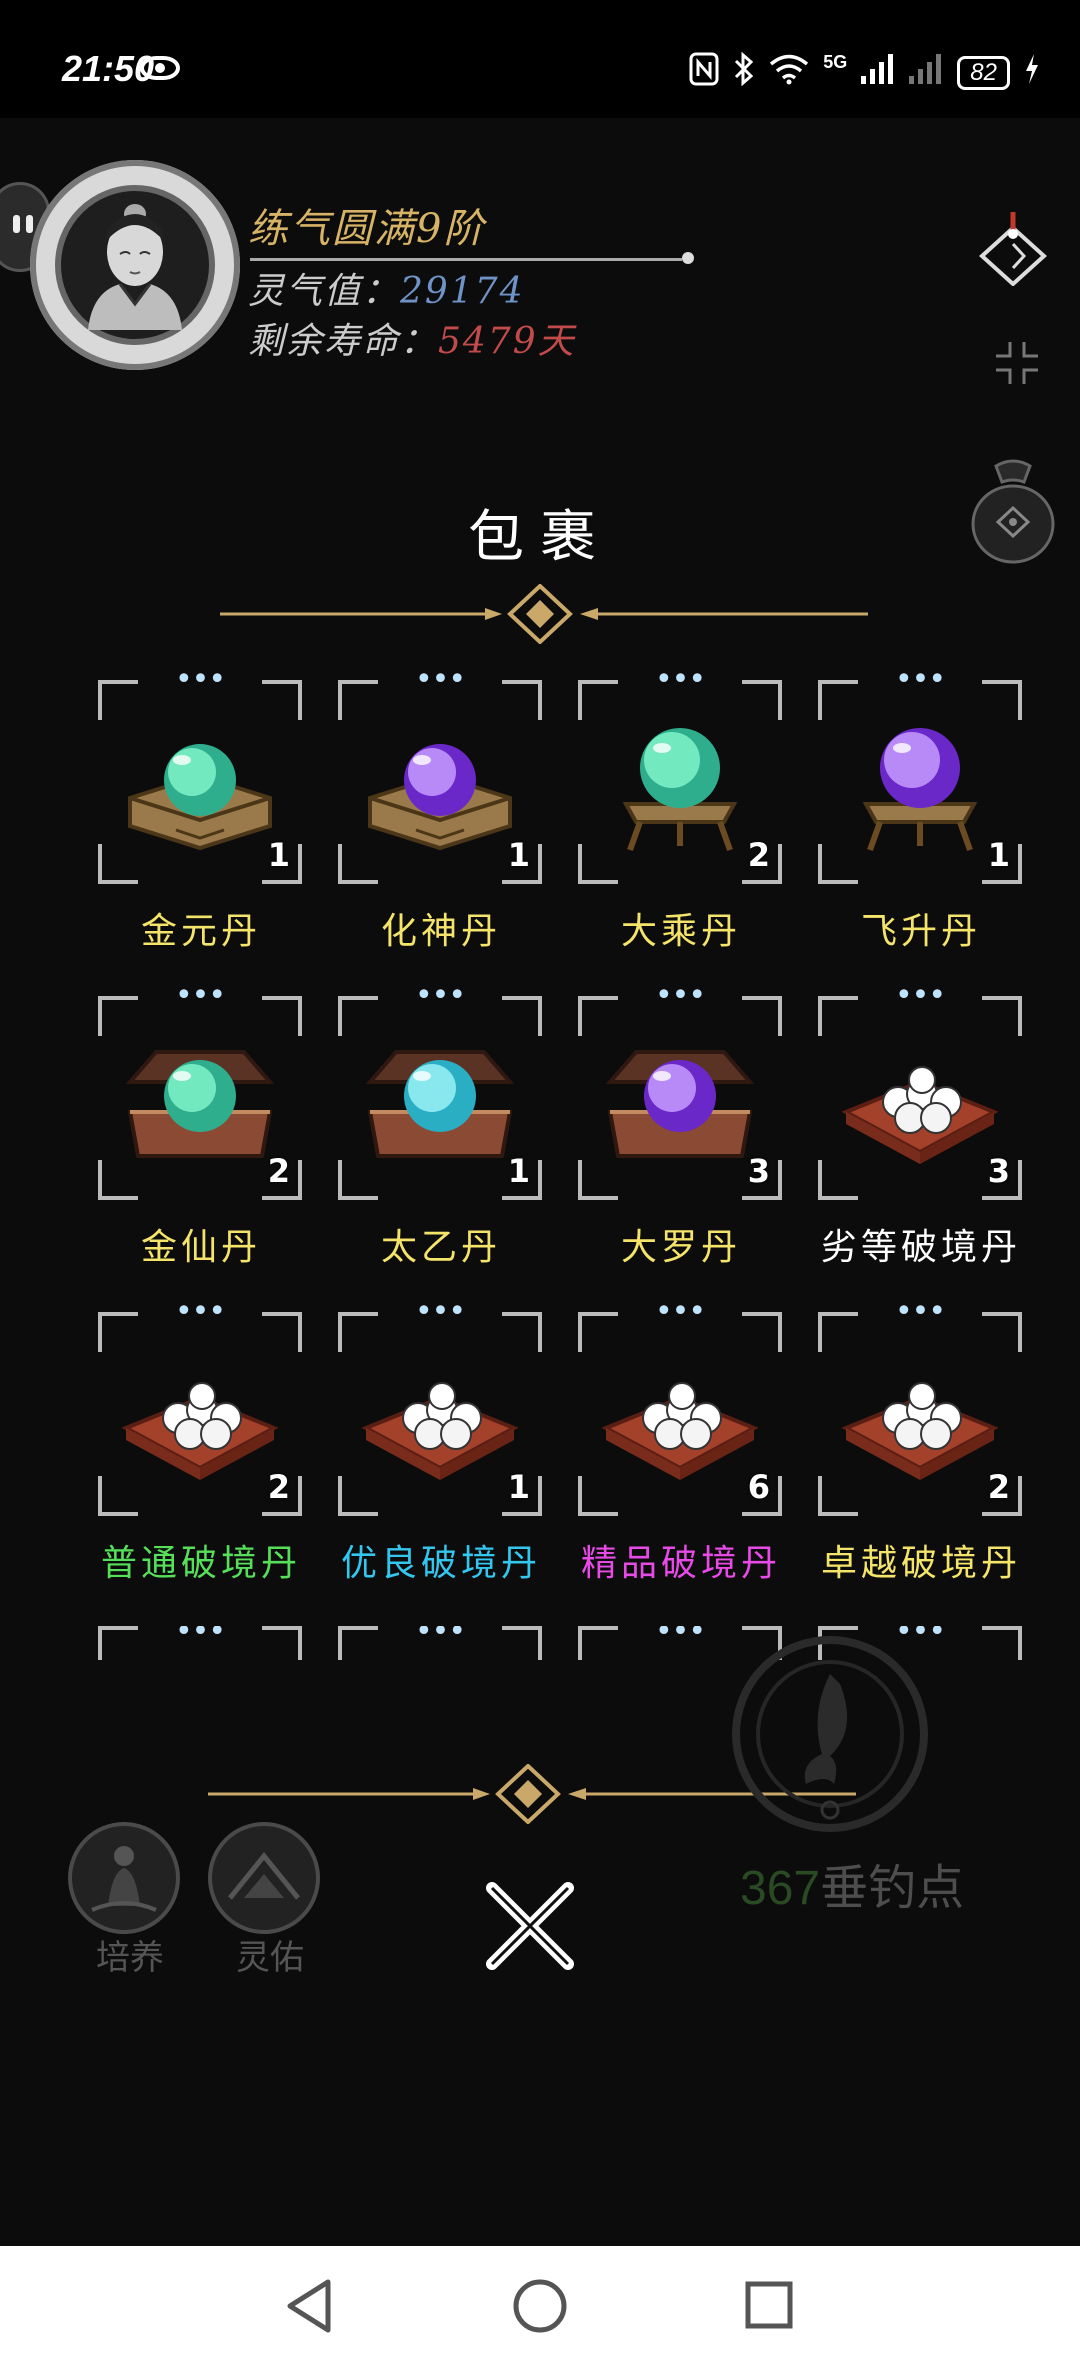  Describe the element at coordinates (780, 1888) in the screenshot. I see `fishing-points-value: 367` at that location.